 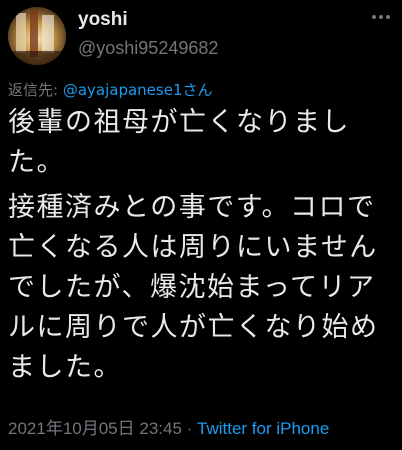 I want to click on more-button, so click(x=381, y=17).